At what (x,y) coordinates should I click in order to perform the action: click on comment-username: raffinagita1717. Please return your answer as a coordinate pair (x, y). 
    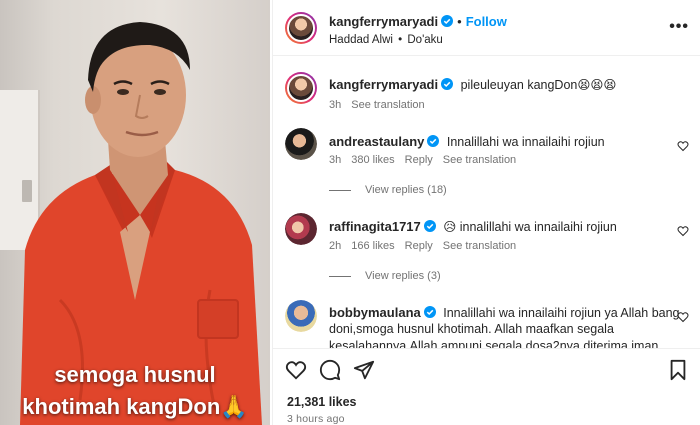
    Looking at the image, I should click on (375, 226).